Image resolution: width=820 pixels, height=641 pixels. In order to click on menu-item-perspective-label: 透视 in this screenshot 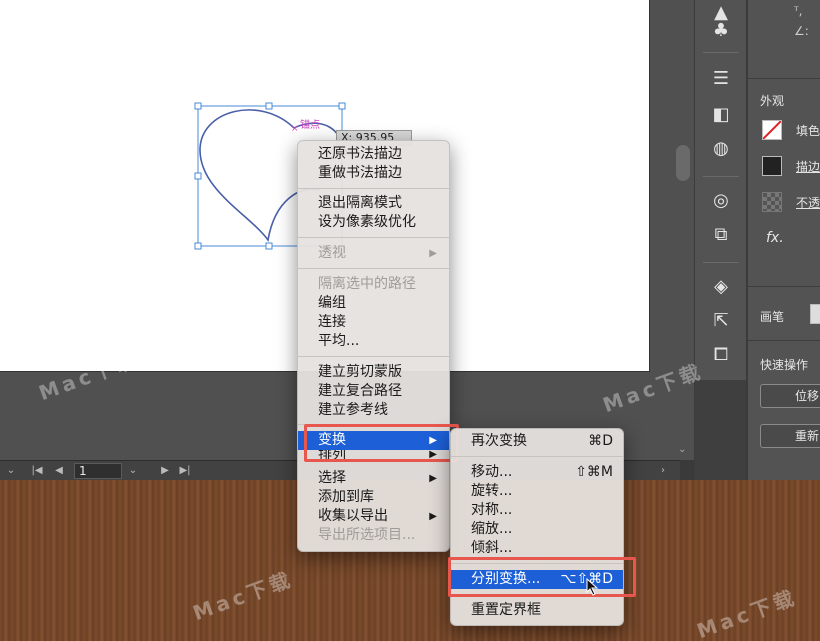, I will do `click(332, 253)`.